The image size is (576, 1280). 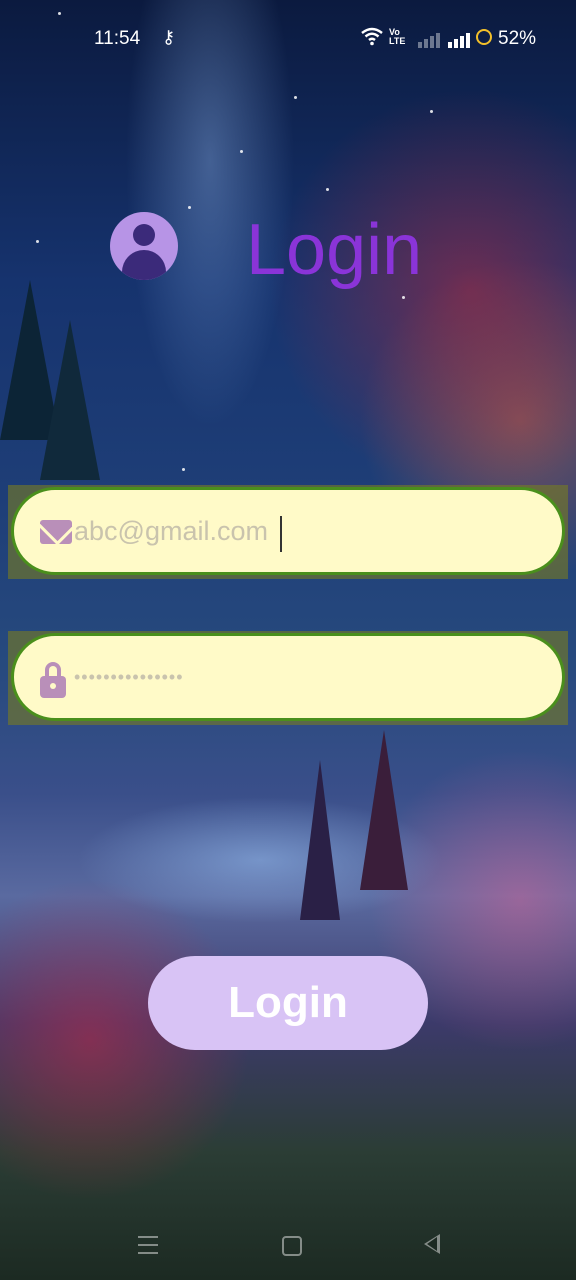 What do you see at coordinates (484, 37) in the screenshot?
I see `battery-icon` at bounding box center [484, 37].